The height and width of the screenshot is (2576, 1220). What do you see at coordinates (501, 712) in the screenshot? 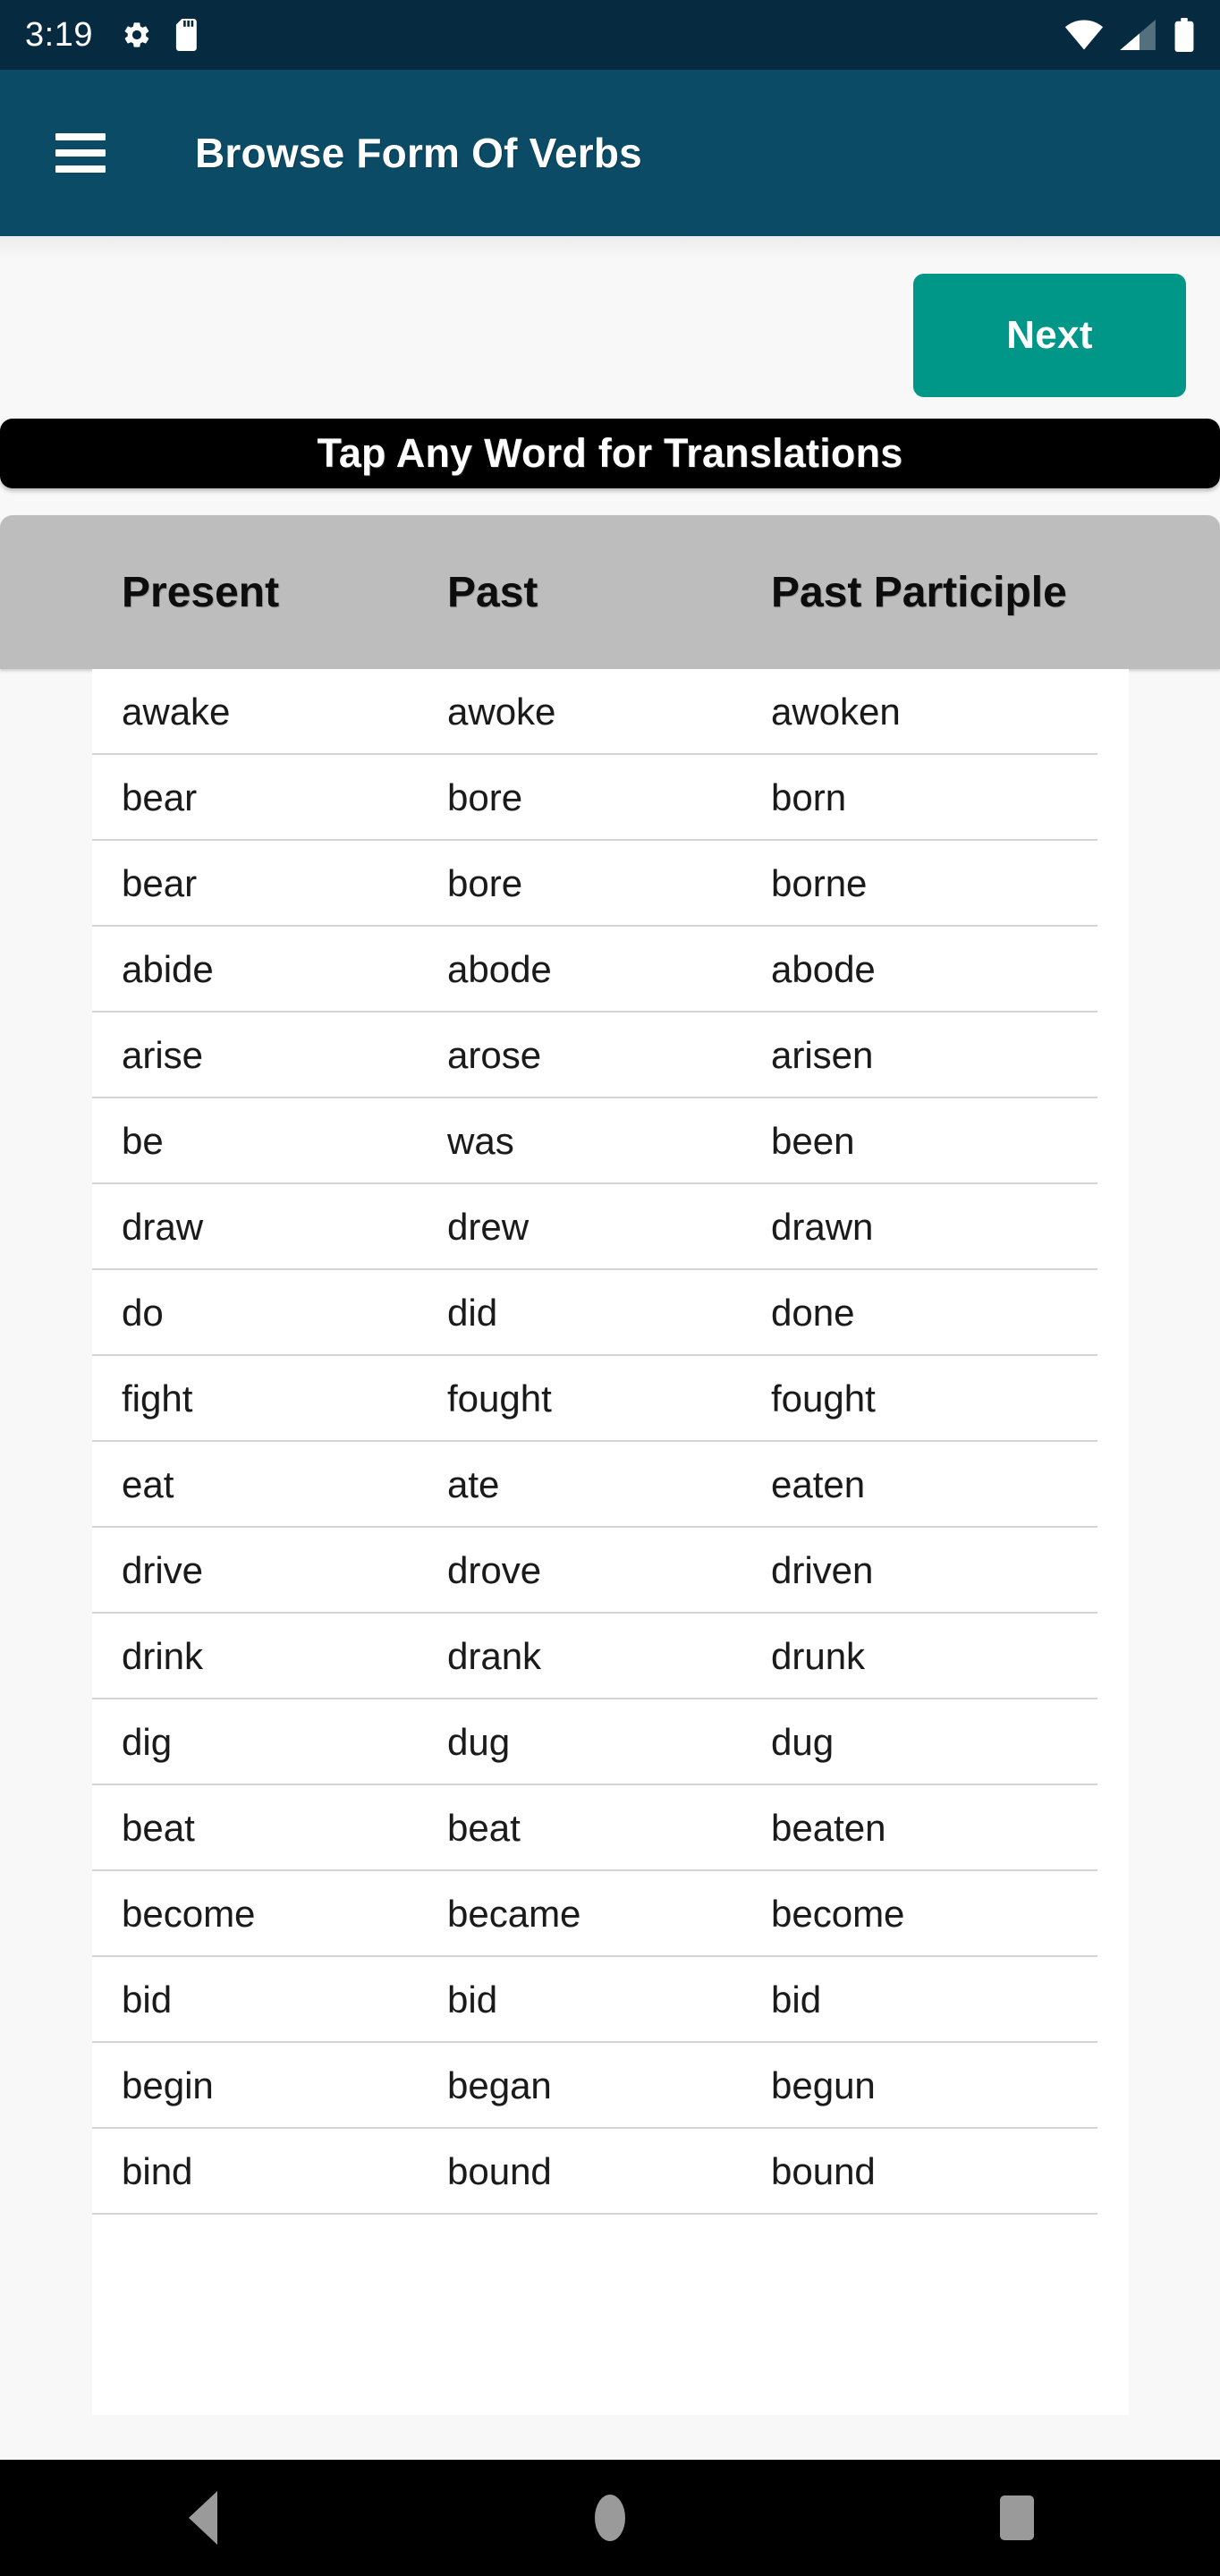
I see `verb-cell: awoke` at bounding box center [501, 712].